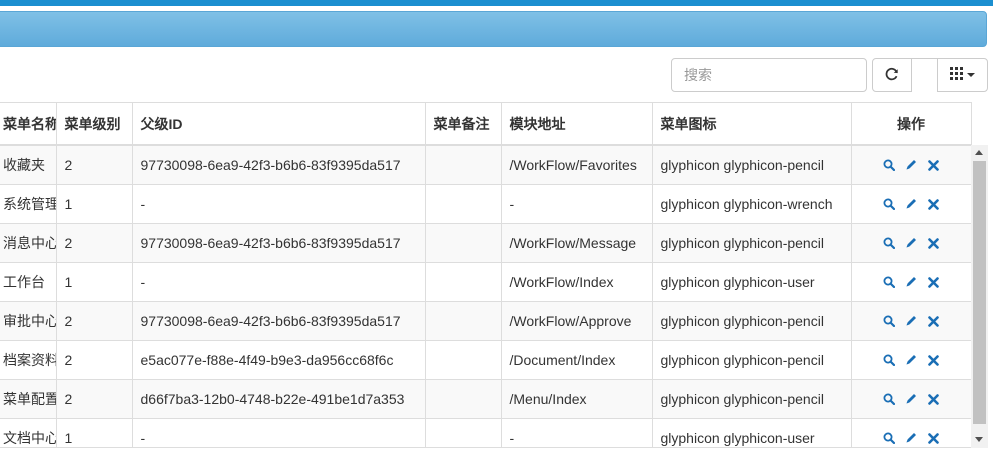  Describe the element at coordinates (279, 399) in the screenshot. I see `cell-parent-id: d66f7ba3-12b0-4748-b22e-491be1d7a353` at that location.